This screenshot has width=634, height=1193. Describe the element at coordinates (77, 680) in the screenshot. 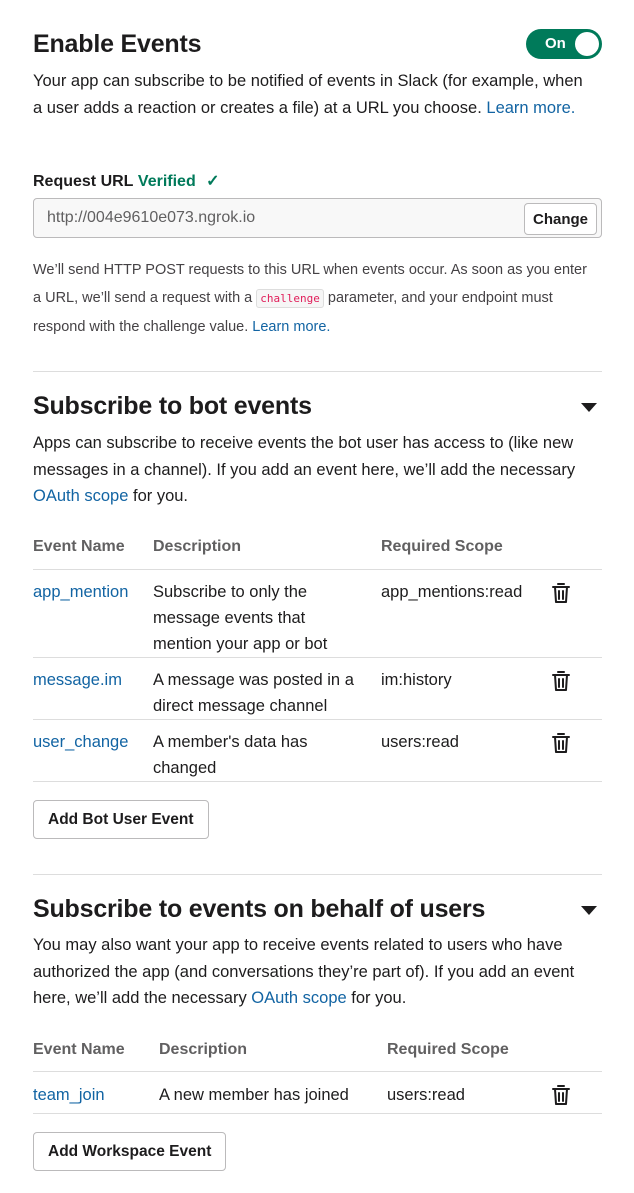

I see `event-name-link: message.im` at that location.